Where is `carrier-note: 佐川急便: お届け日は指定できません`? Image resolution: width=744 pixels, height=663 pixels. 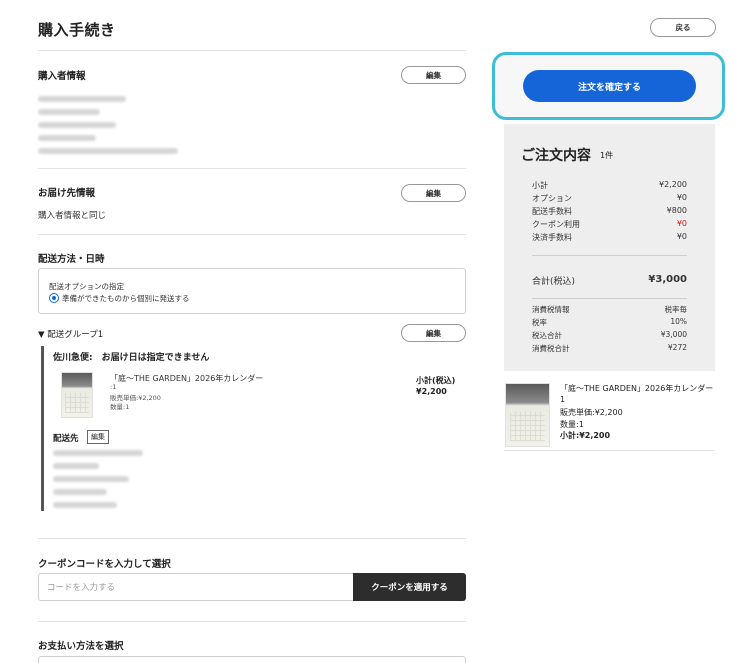
carrier-note: 佐川急便: お届け日は指定できません is located at coordinates (131, 358).